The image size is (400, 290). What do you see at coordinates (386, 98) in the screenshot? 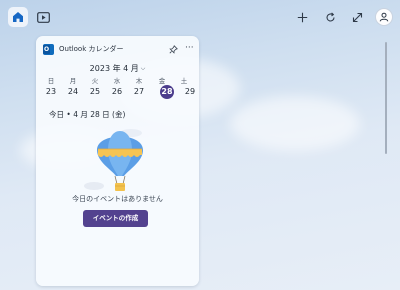
I see `scrollbar` at bounding box center [386, 98].